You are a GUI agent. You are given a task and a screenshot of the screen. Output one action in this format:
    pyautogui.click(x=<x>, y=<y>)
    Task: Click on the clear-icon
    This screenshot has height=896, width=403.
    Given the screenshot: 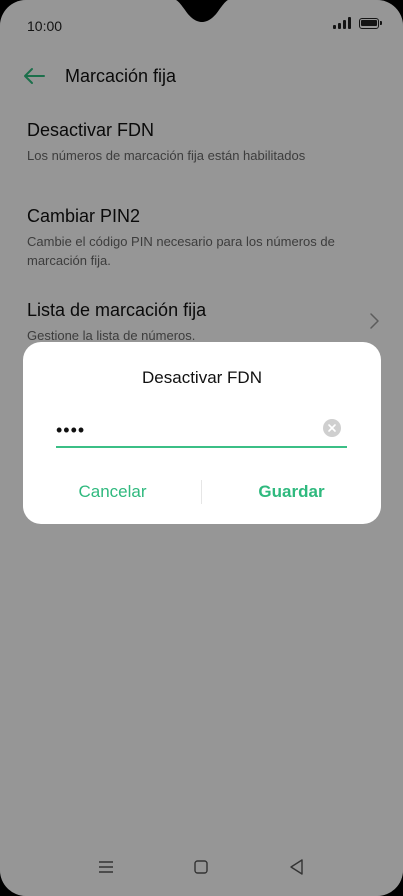 What is the action you would take?
    pyautogui.click(x=332, y=428)
    